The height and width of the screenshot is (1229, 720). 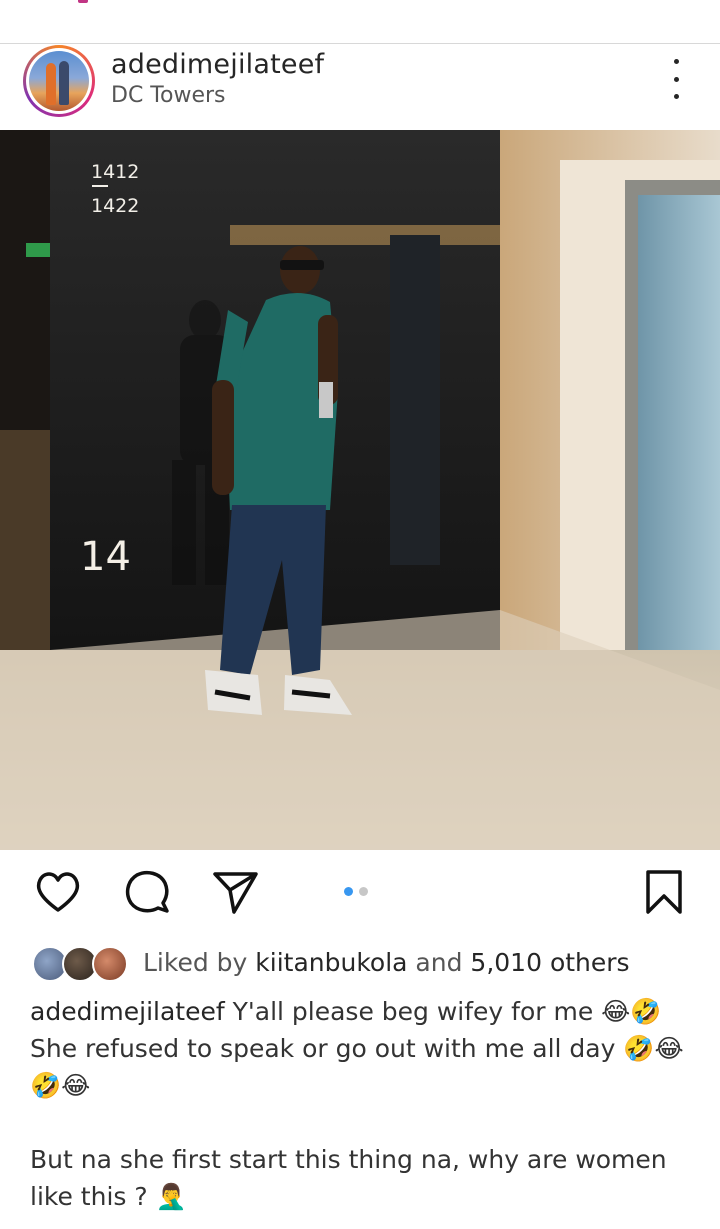 I want to click on liker-username: kiitanbukola, so click(x=331, y=962).